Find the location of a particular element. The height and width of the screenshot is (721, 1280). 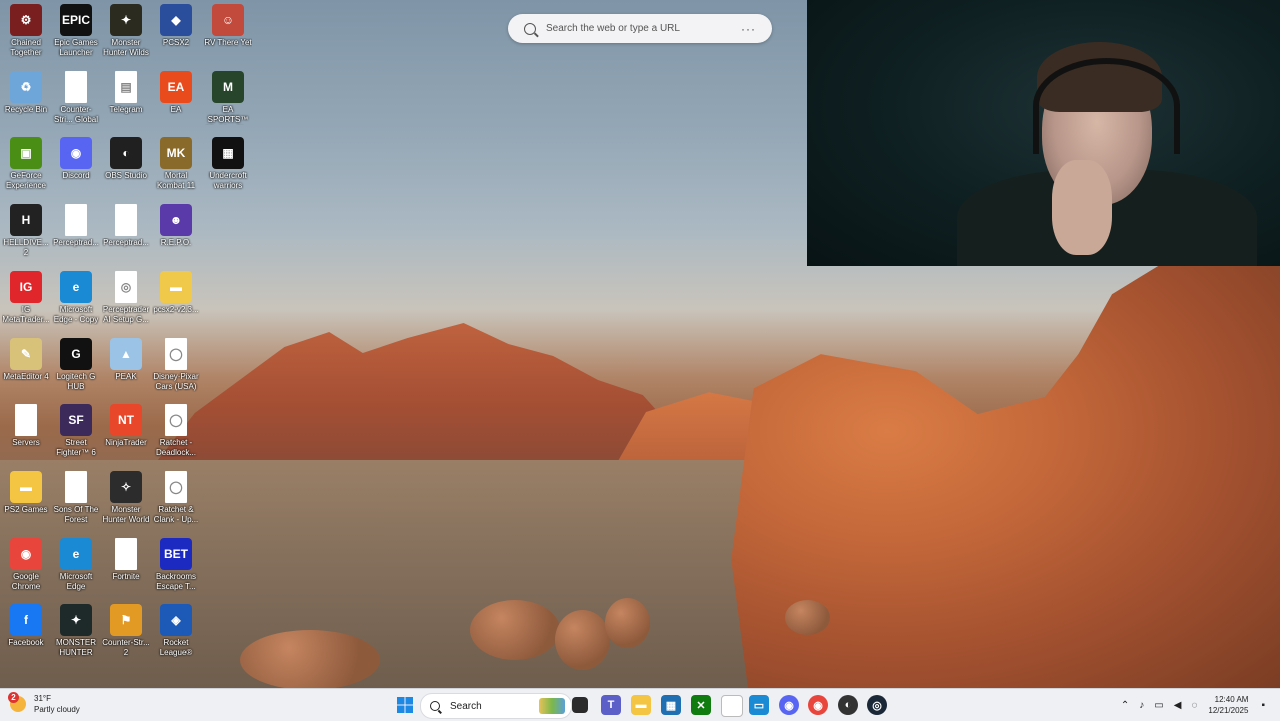

webcam-overlay is located at coordinates (1043, 133).